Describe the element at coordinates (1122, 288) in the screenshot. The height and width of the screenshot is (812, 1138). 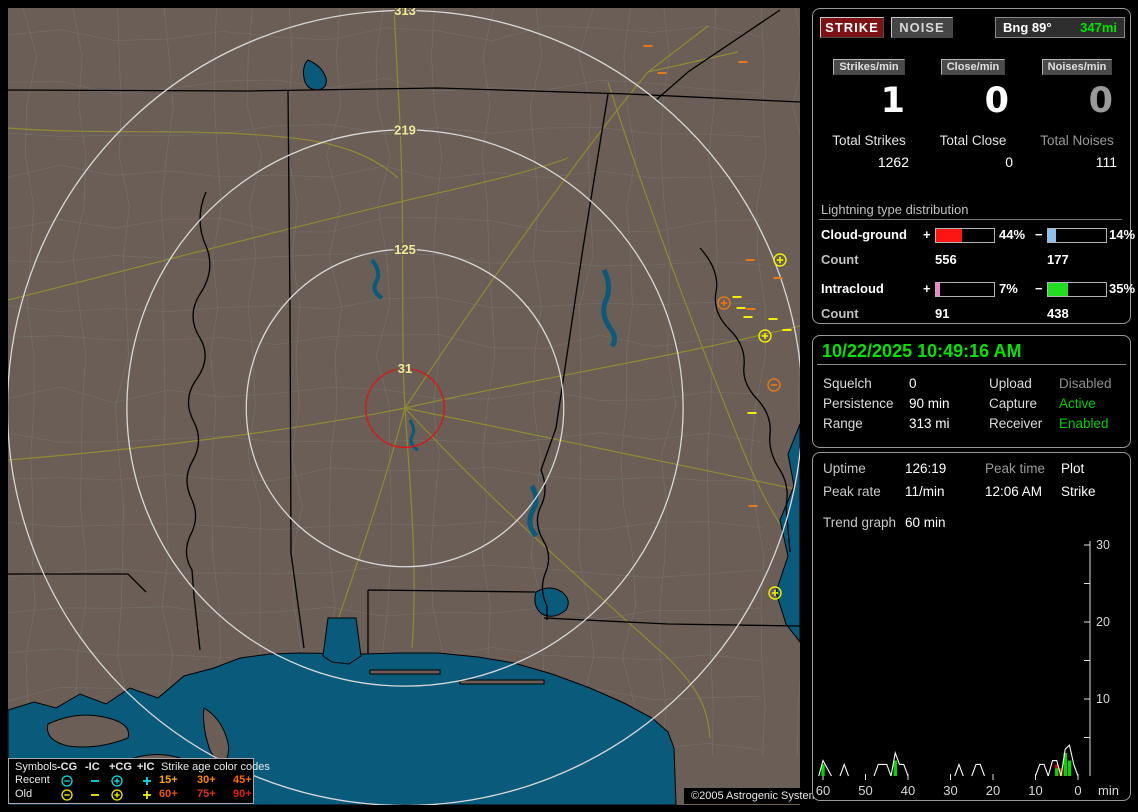
I see `ic-minus-pct: 35%` at that location.